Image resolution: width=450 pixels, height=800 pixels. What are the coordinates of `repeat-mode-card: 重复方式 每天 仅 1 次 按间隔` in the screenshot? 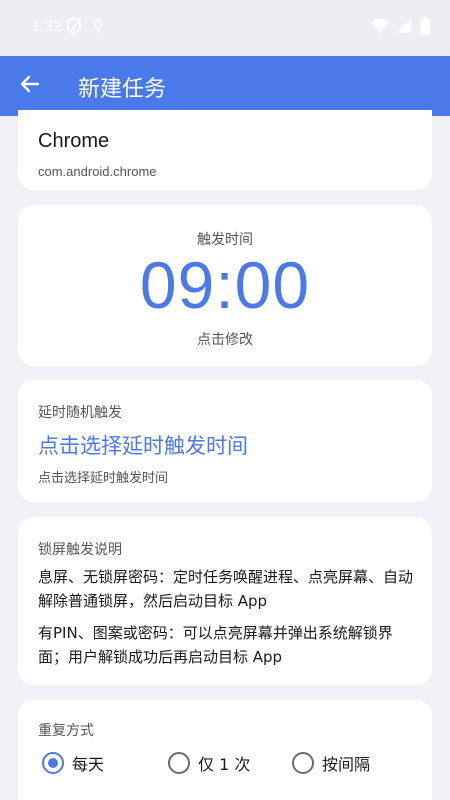 It's located at (225, 750).